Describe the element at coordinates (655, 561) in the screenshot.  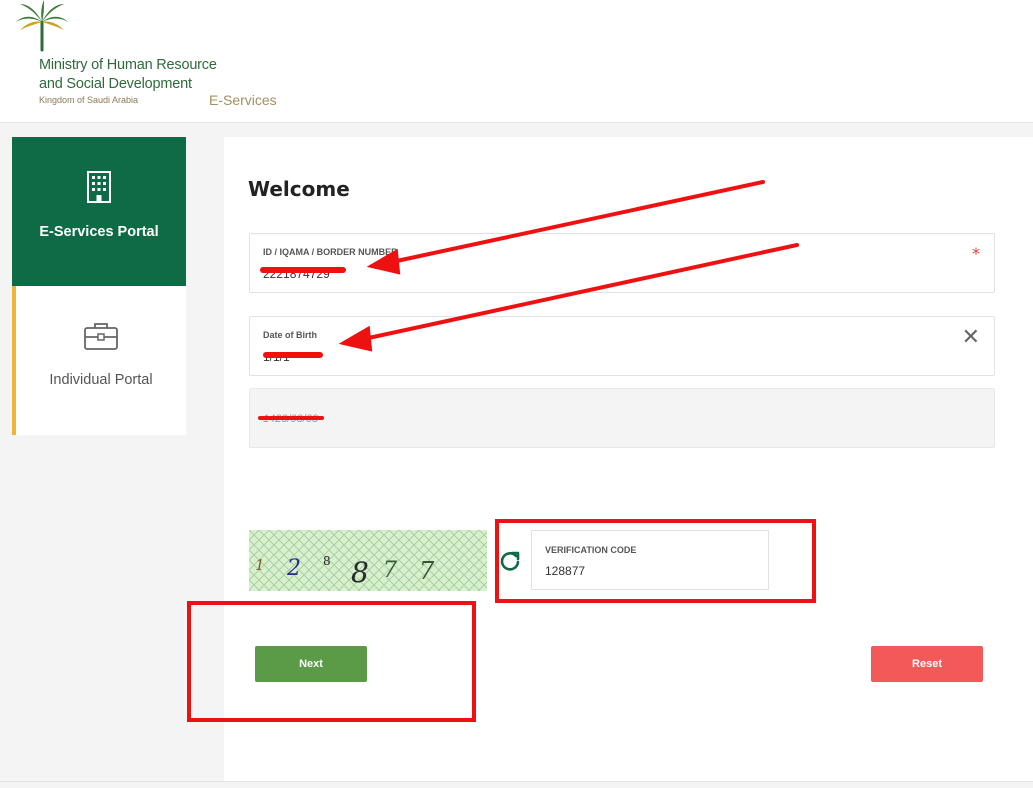
I see `annotation-box-verification` at that location.